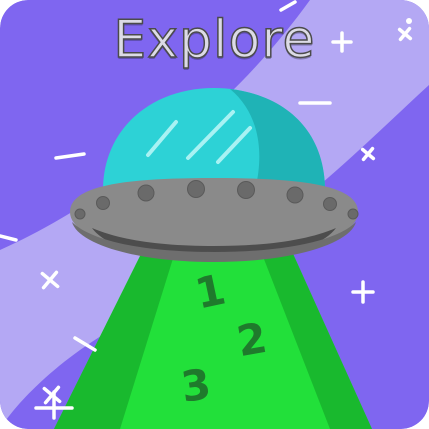  I want to click on page-title: Explore, so click(214, 40).